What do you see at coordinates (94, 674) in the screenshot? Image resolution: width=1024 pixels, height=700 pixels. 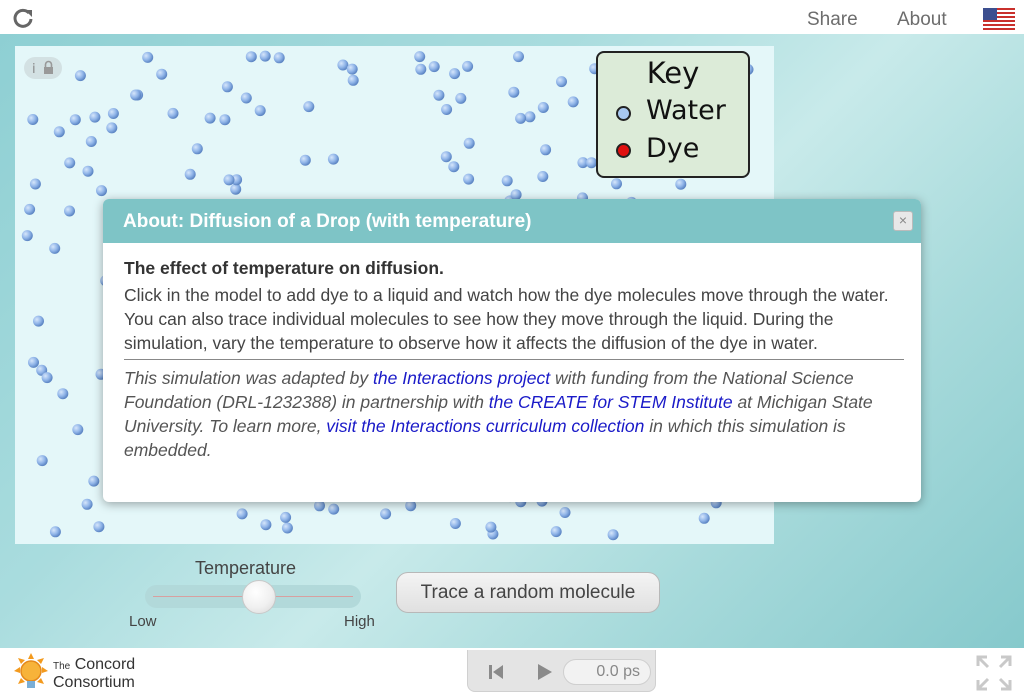 I see `logo-text: The Concord Consortium` at bounding box center [94, 674].